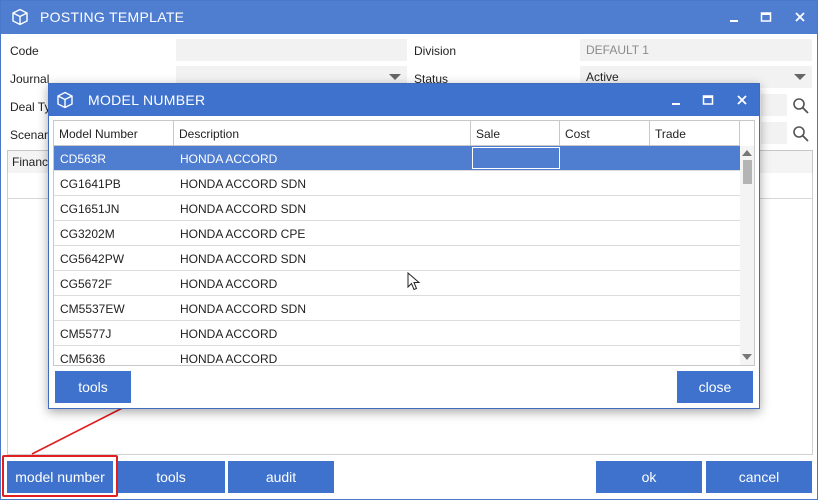 The image size is (818, 500). Describe the element at coordinates (747, 357) in the screenshot. I see `scroll-down-icon` at that location.